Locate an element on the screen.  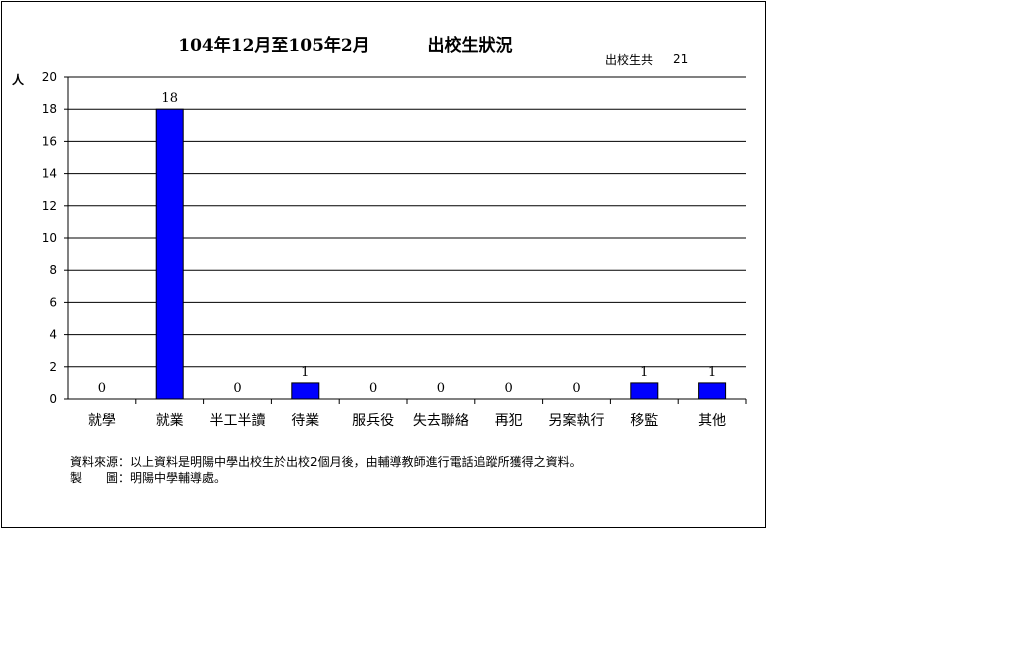
maker-note: 製 圖：明陽中學輔導處。 is located at coordinates (148, 478).